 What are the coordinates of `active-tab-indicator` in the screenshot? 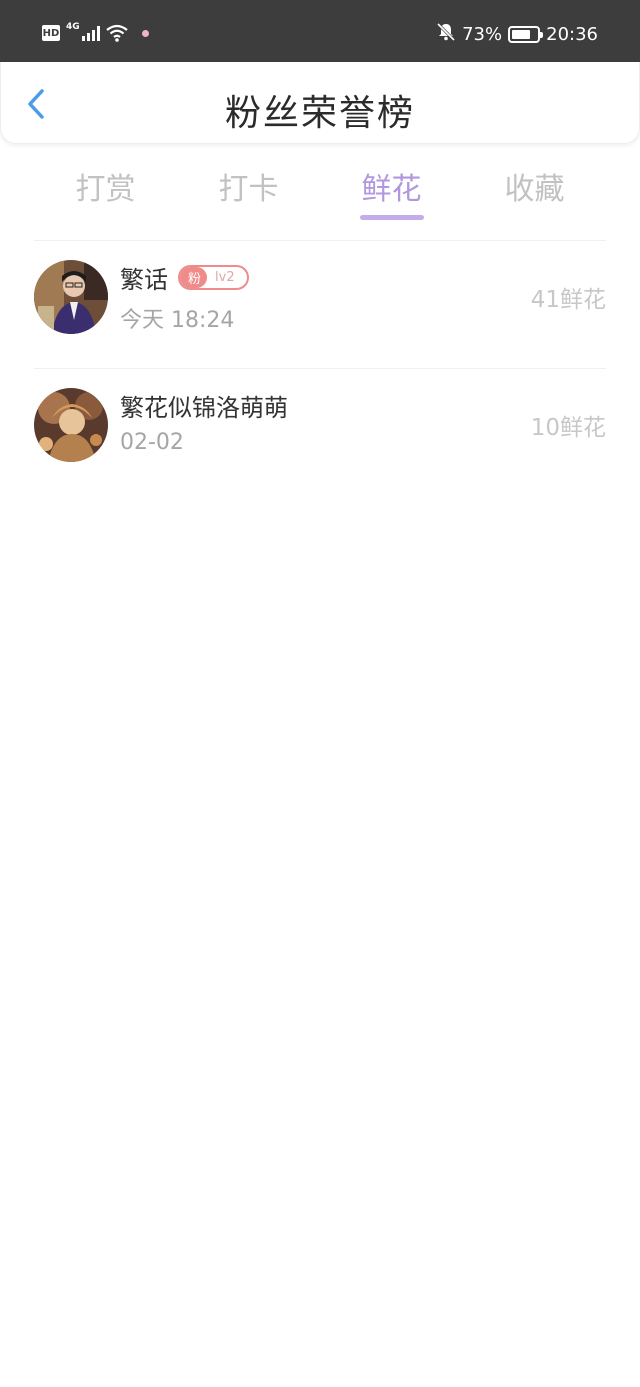 It's located at (391, 217).